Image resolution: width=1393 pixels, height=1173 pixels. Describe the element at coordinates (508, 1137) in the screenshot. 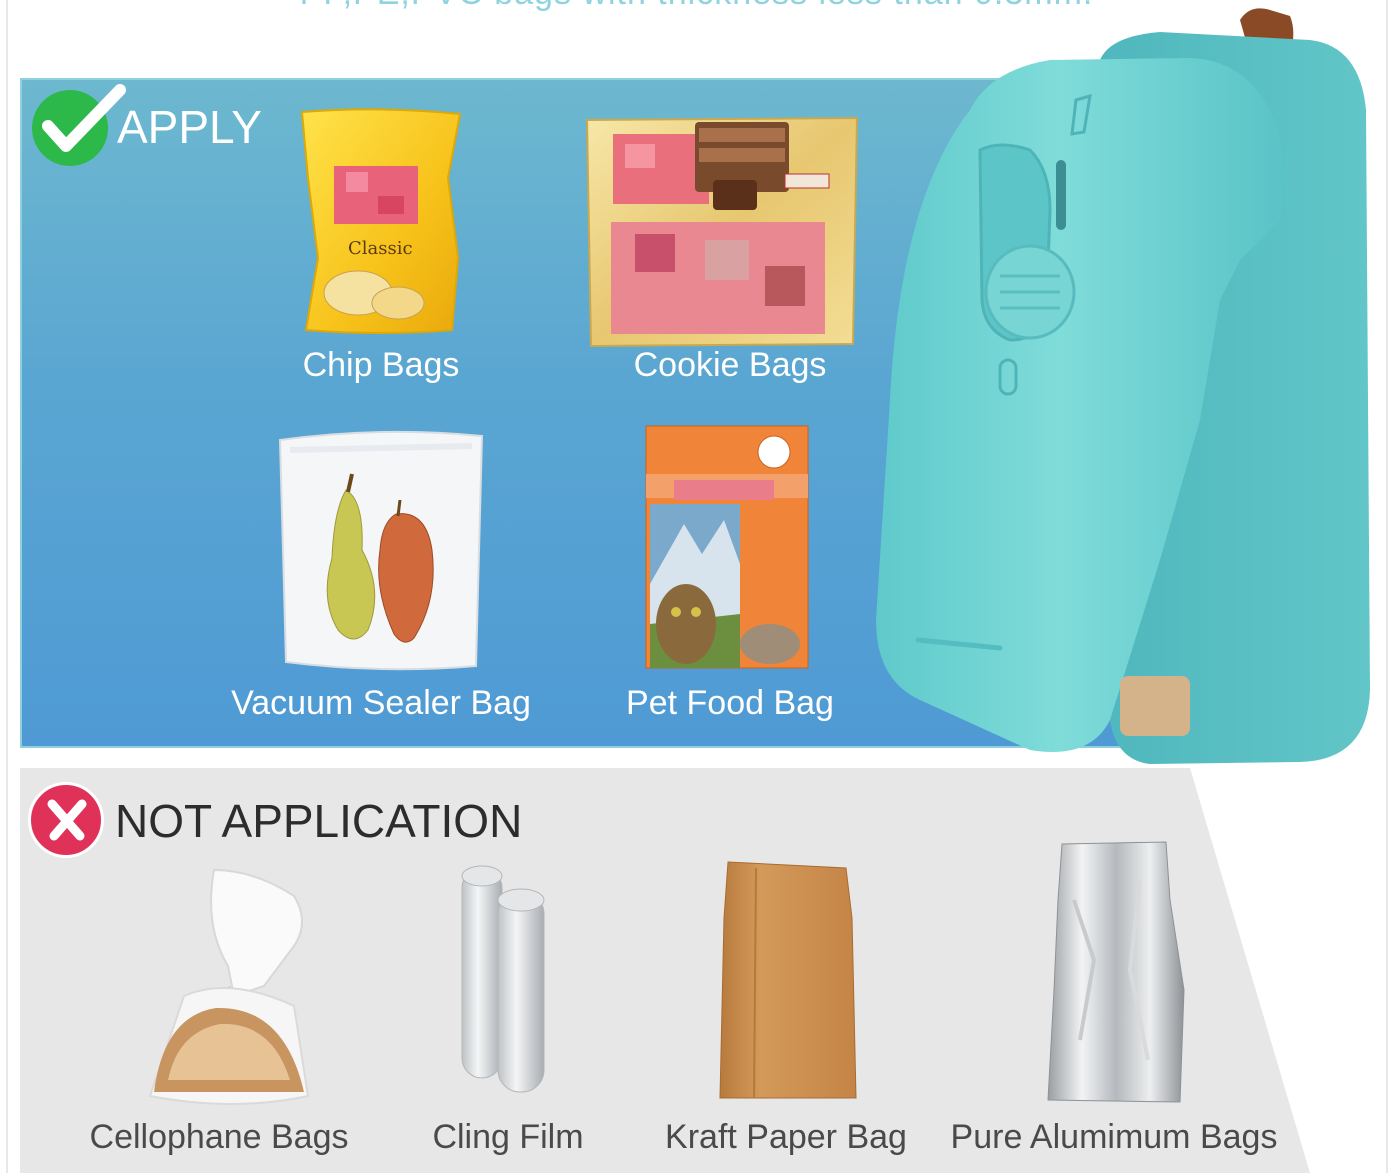

I see `not-label-cling-film: Cling Film` at that location.